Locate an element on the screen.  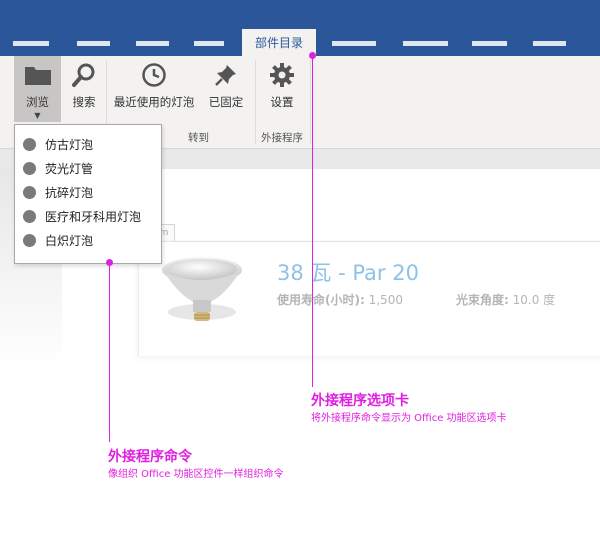
settings-label: 设置 is located at coordinates (282, 102).